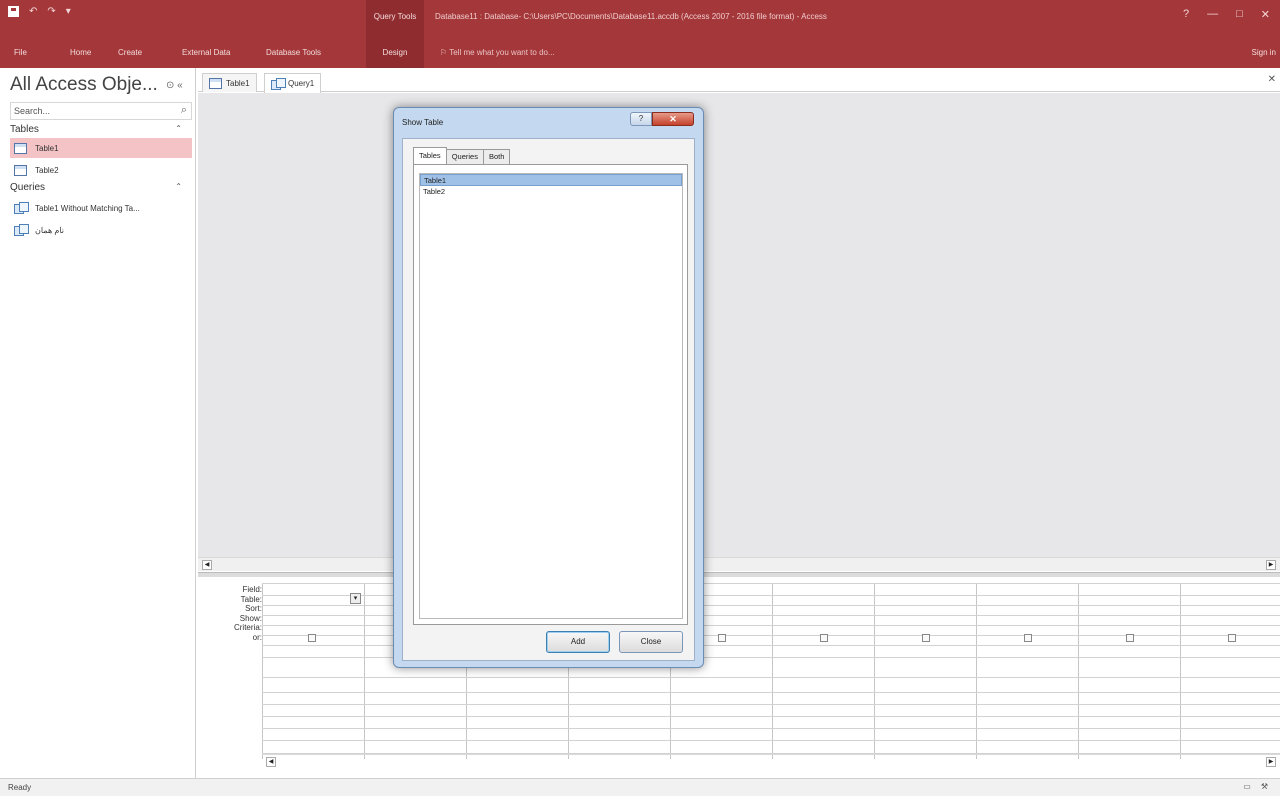 Image resolution: width=1280 pixels, height=796 pixels. What do you see at coordinates (253, 608) in the screenshot?
I see `row-label-sort: Sort:` at bounding box center [253, 608].